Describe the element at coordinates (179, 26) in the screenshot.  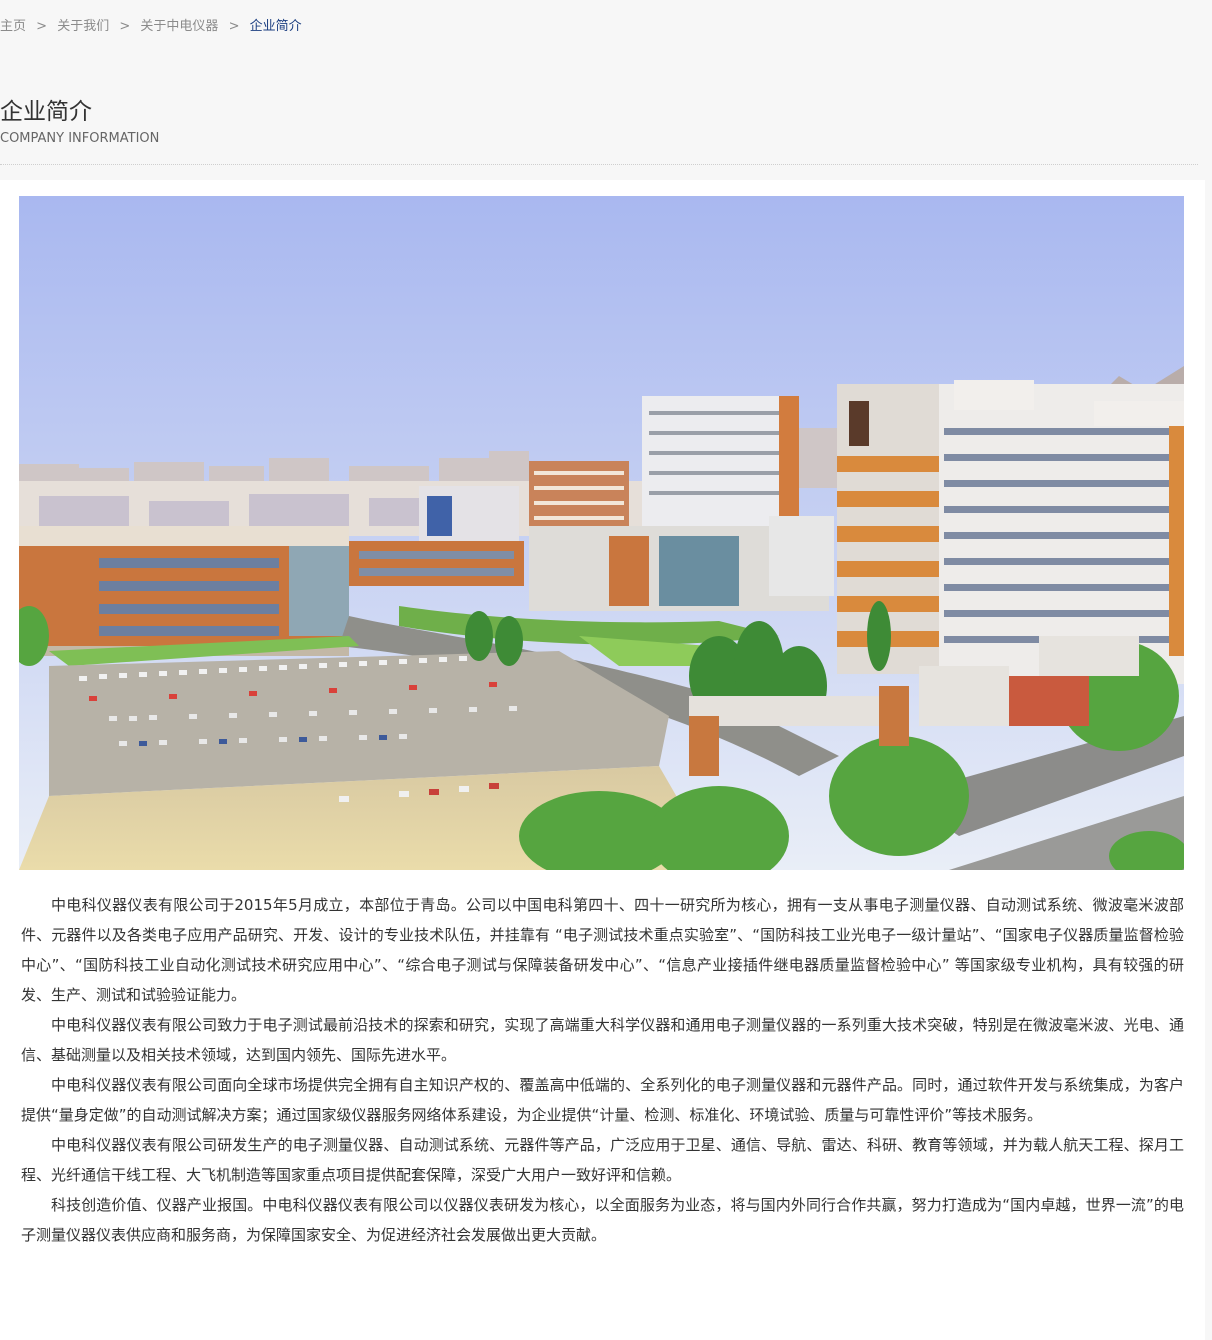
I see `breadcrumb-about-company-link: 关于中电仪器` at that location.